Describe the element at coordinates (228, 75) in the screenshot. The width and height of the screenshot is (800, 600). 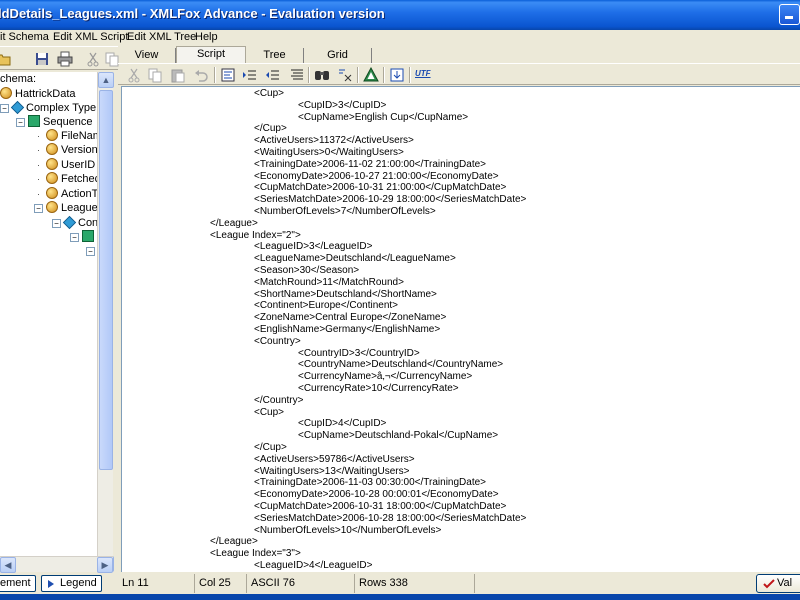
I see `format-icon` at that location.